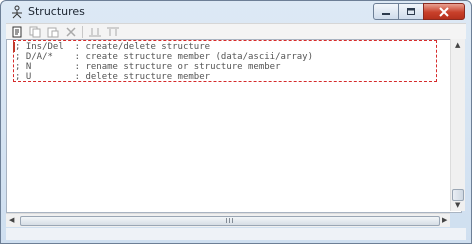 This screenshot has width=472, height=244. Describe the element at coordinates (112, 47) in the screenshot. I see `code-line: ; Ins/Del : create/delete structure` at that location.